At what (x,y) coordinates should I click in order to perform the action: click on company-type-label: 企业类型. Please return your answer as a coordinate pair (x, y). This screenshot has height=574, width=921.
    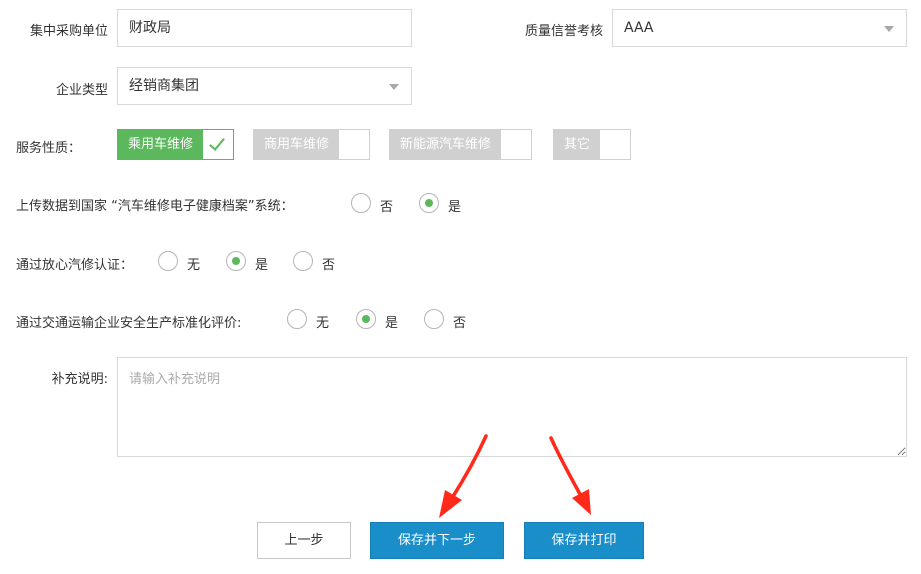
    Looking at the image, I should click on (81, 90).